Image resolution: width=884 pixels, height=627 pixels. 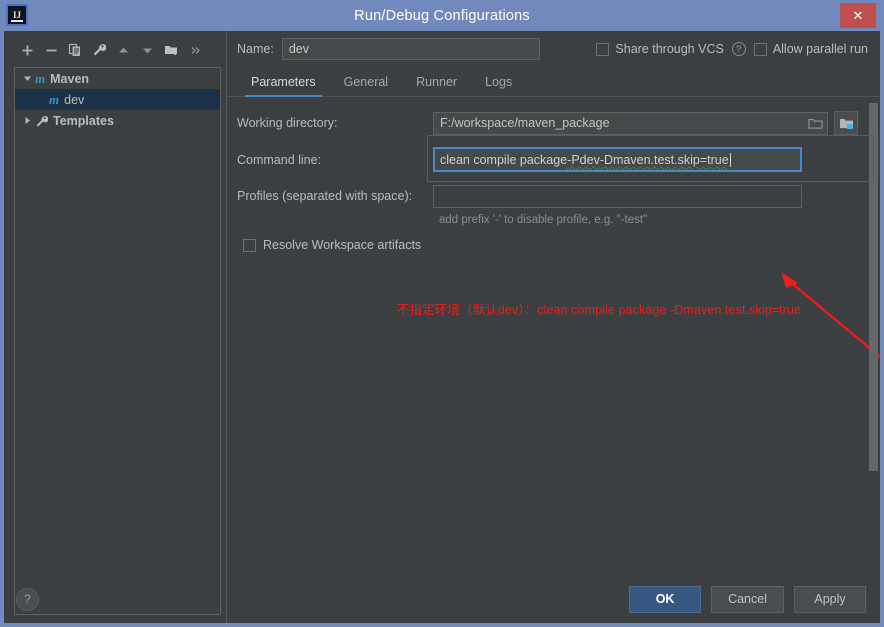 I want to click on configurations-toolbar, so click(x=117, y=50).